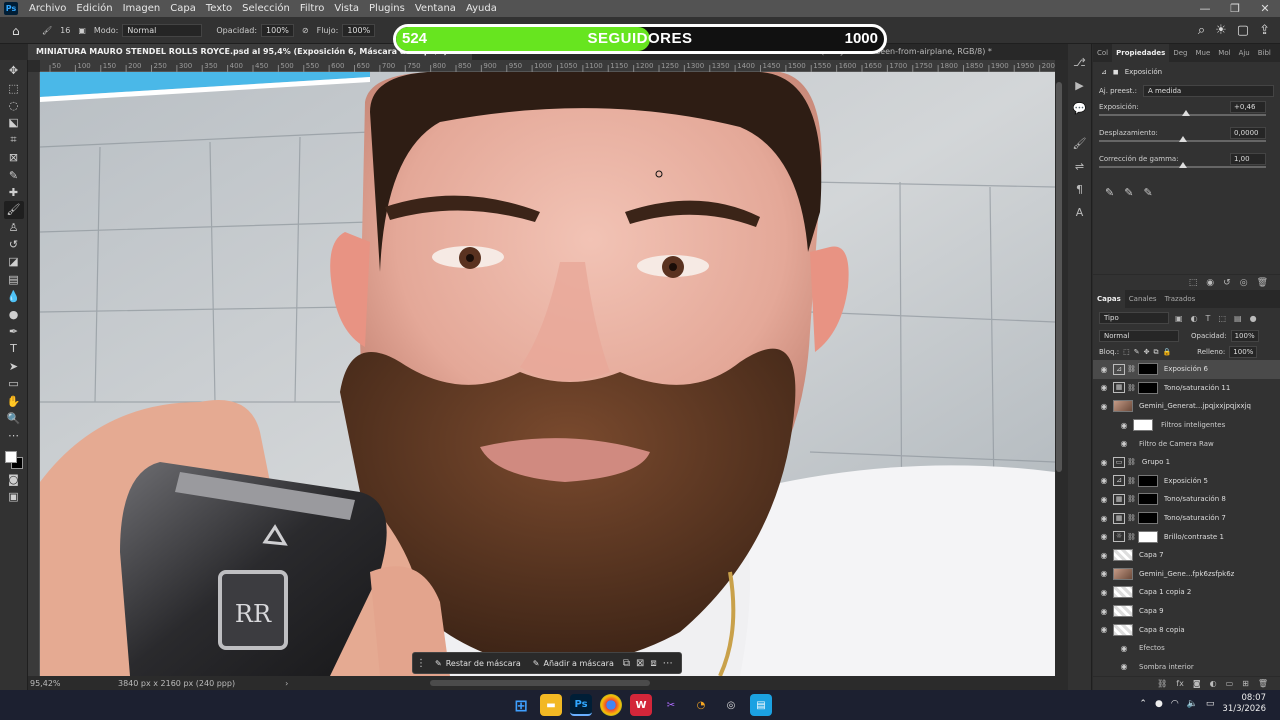 Image resolution: width=1280 pixels, height=720 pixels. Describe the element at coordinates (1263, 683) in the screenshot. I see `delete-layer-icon: 🗑` at that location.